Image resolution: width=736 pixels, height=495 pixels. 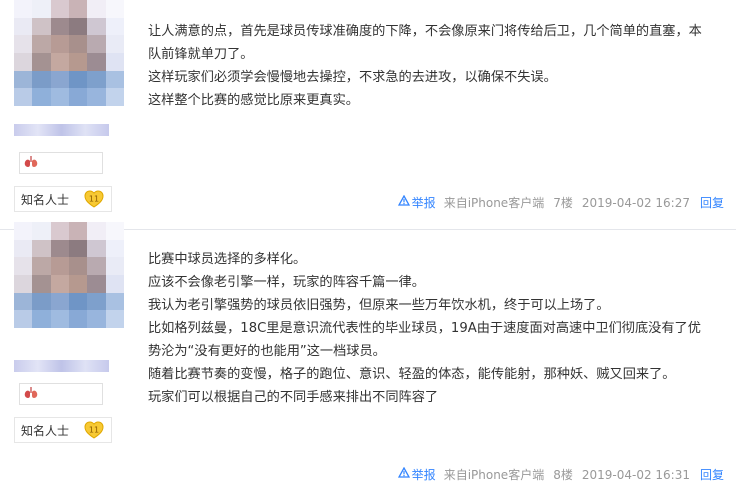 What do you see at coordinates (563, 475) in the screenshot?
I see `floor-number: 8楼` at bounding box center [563, 475].